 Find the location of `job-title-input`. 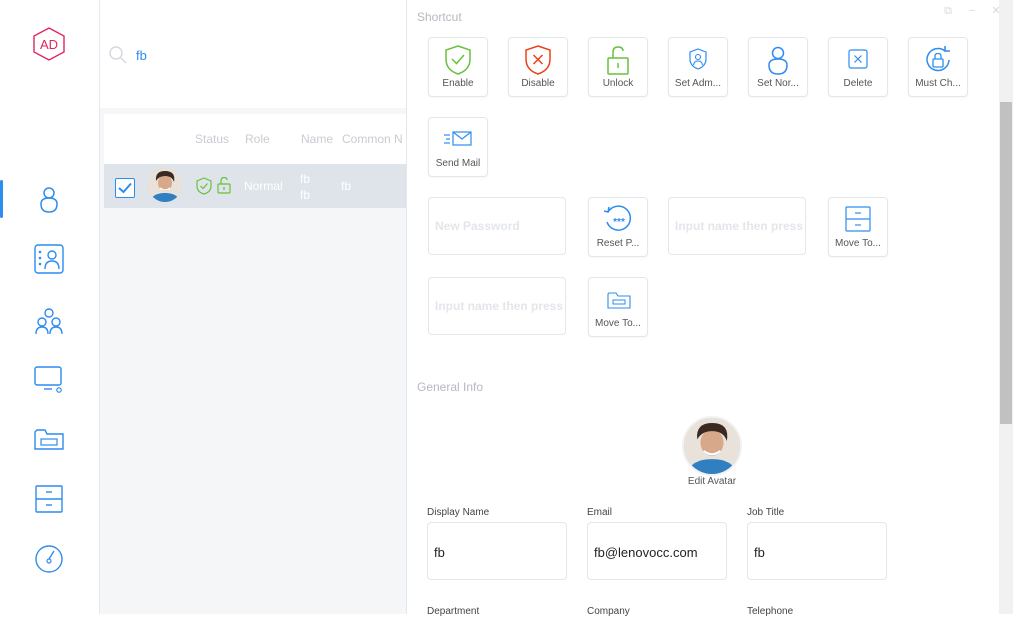

job-title-input is located at coordinates (818, 552).